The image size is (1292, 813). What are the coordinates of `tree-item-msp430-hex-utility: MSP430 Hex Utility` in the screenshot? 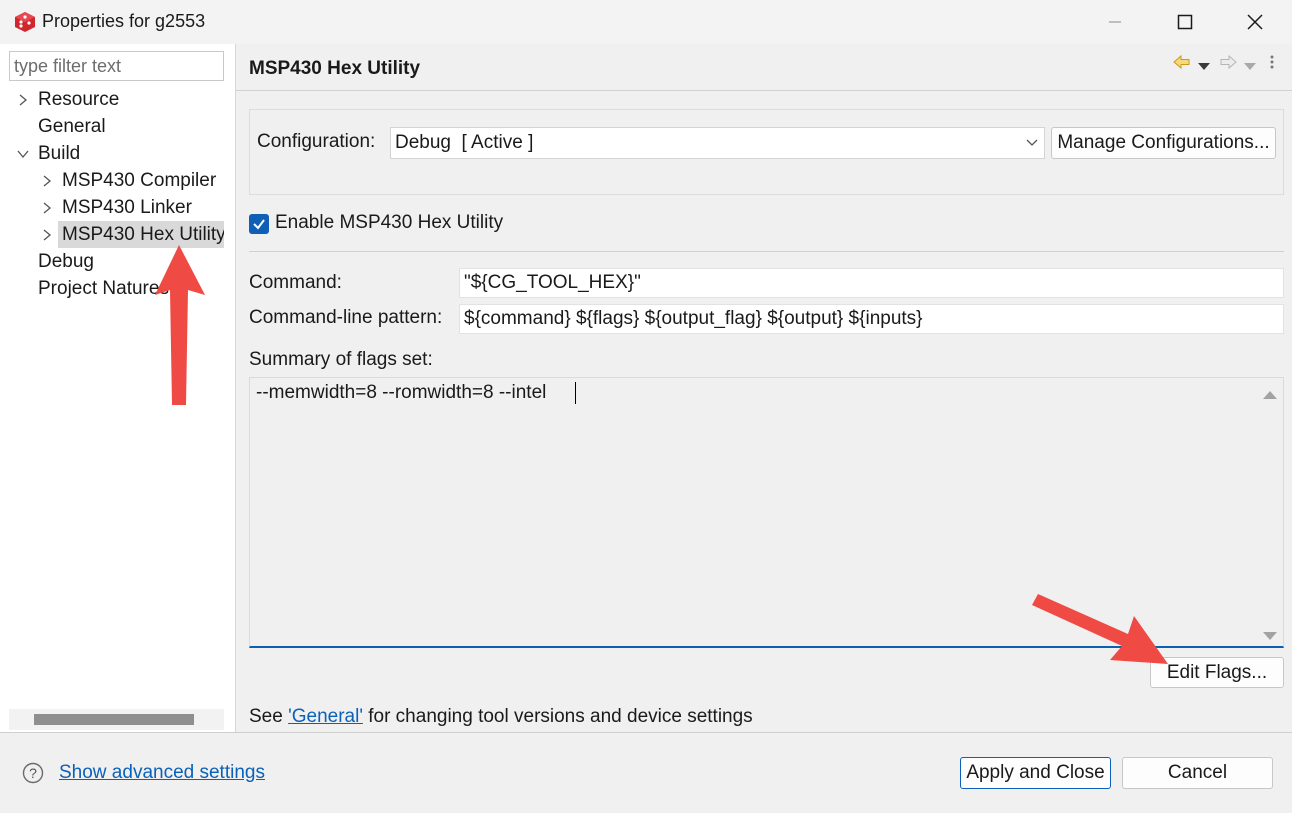 It's located at (131, 234).